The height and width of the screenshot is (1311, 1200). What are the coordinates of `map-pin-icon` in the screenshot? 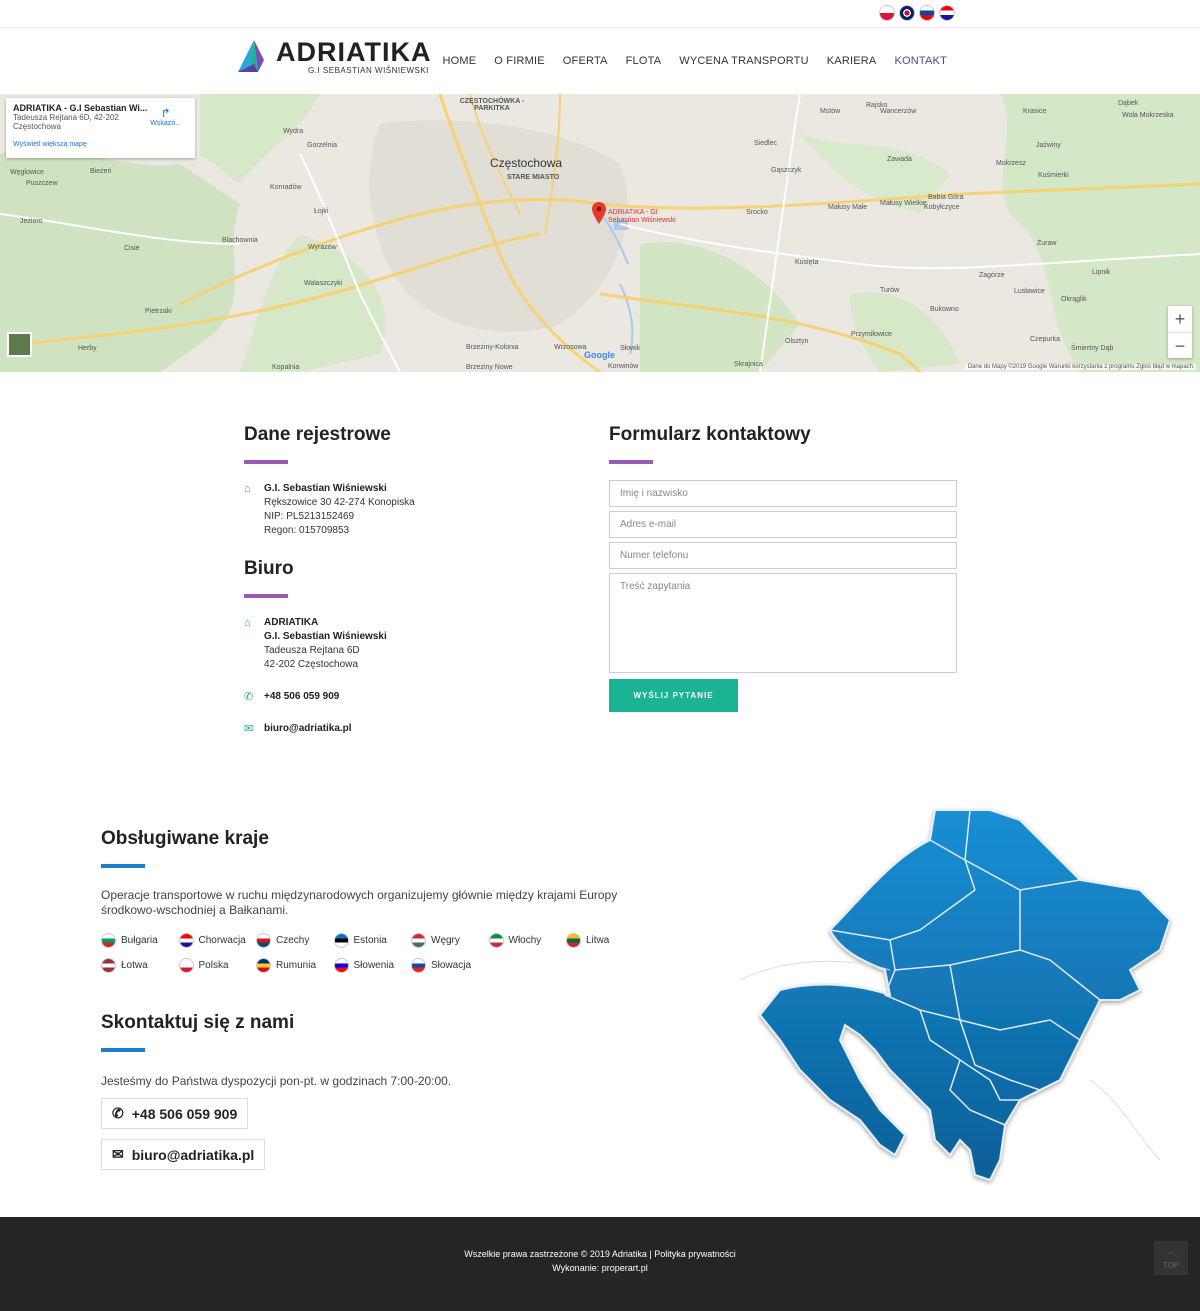 It's located at (599, 213).